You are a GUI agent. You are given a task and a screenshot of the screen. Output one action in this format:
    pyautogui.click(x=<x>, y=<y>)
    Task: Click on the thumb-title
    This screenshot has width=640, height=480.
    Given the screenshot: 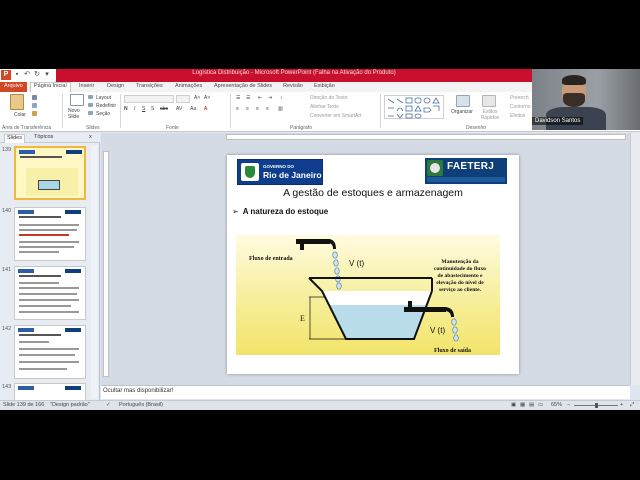 What is the action you would take?
    pyautogui.click(x=41, y=157)
    